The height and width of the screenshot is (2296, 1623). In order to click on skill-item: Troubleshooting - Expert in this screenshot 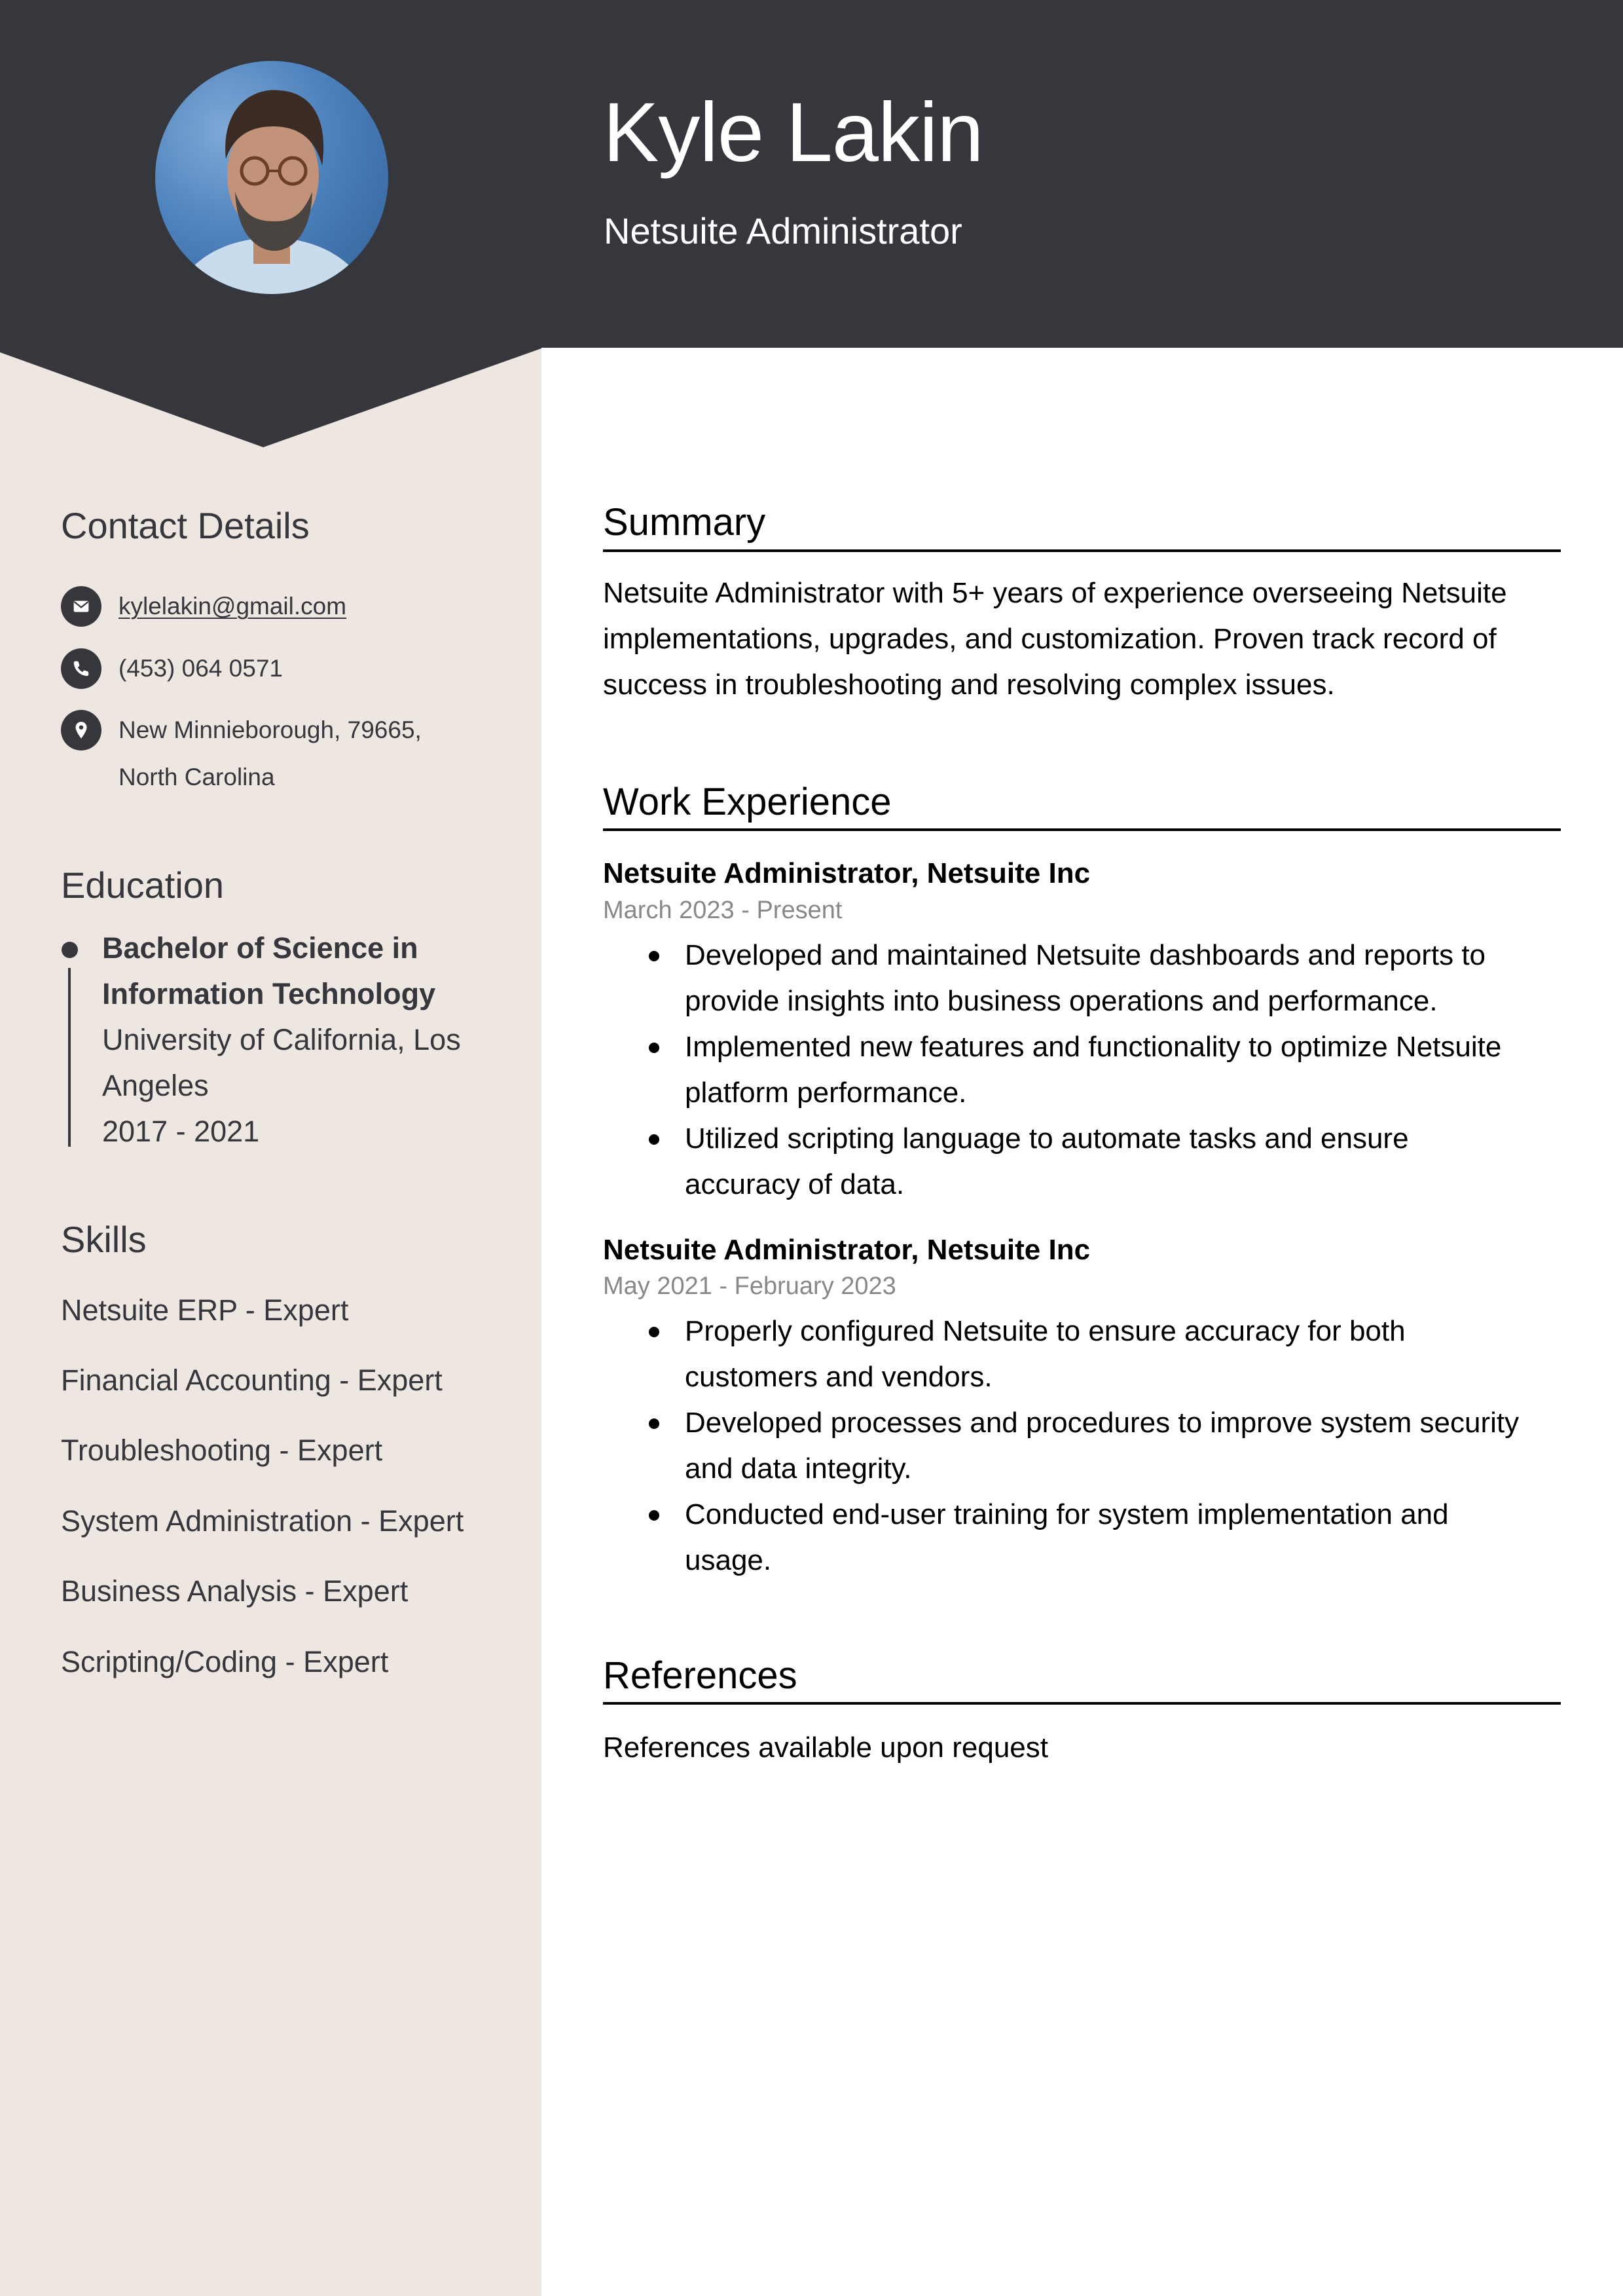, I will do `click(222, 1451)`.